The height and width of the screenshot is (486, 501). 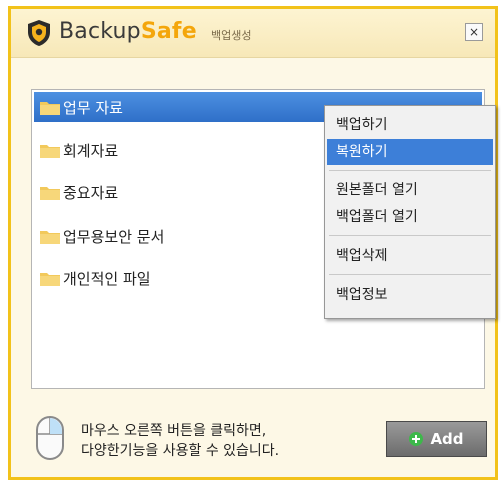 What do you see at coordinates (91, 192) in the screenshot?
I see `folder-name: 중요자료` at bounding box center [91, 192].